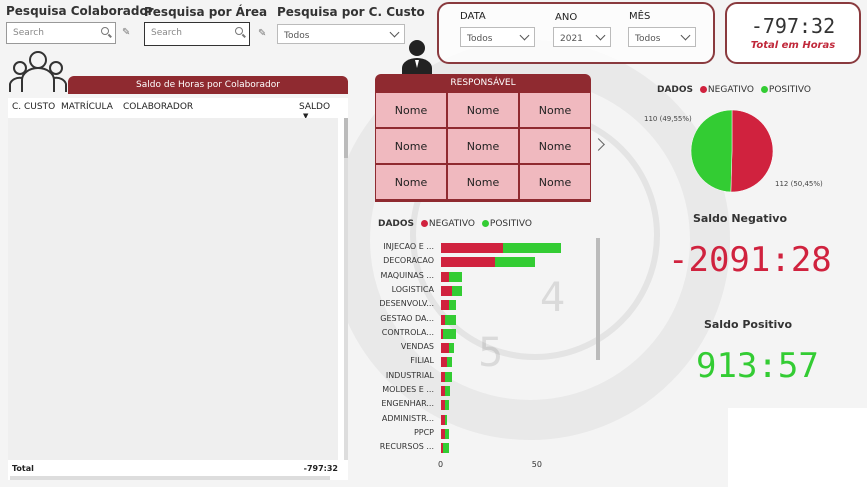 This screenshot has width=867, height=487. What do you see at coordinates (799, 184) in the screenshot?
I see `pie-label-negativo: 112 (50,45%)` at bounding box center [799, 184].